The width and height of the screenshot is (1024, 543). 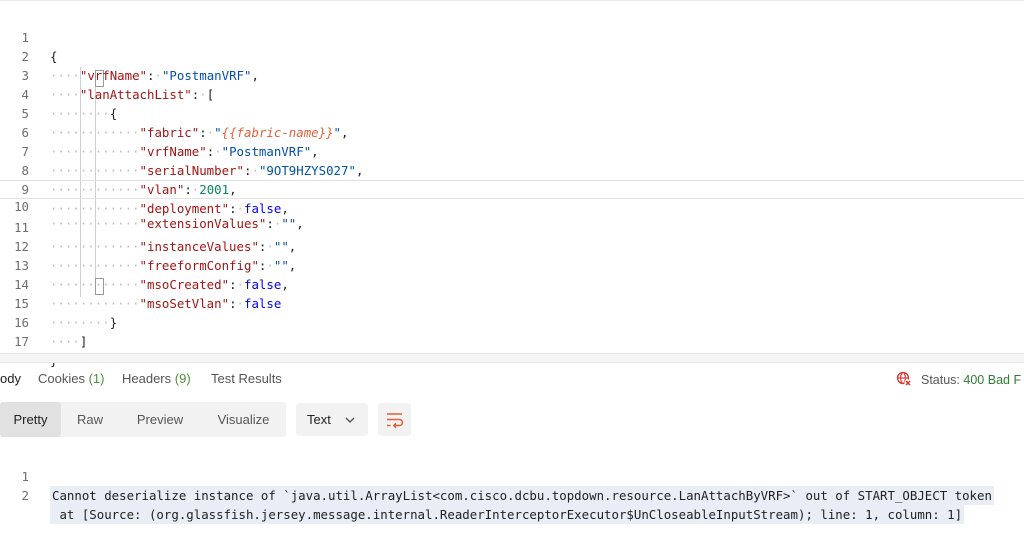 What do you see at coordinates (350, 420) in the screenshot?
I see `chevron-down-icon` at bounding box center [350, 420].